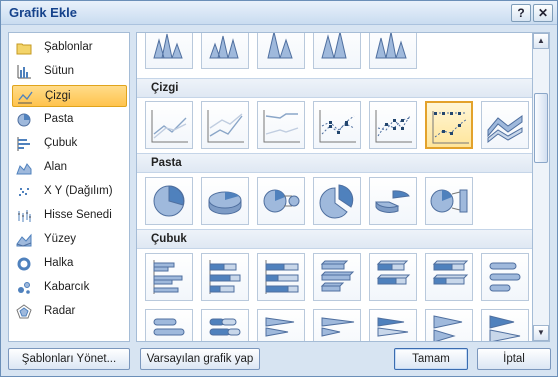 The width and height of the screenshot is (558, 377). What do you see at coordinates (43, 12) in the screenshot?
I see `dialog-title: Grafik Ekle` at bounding box center [43, 12].